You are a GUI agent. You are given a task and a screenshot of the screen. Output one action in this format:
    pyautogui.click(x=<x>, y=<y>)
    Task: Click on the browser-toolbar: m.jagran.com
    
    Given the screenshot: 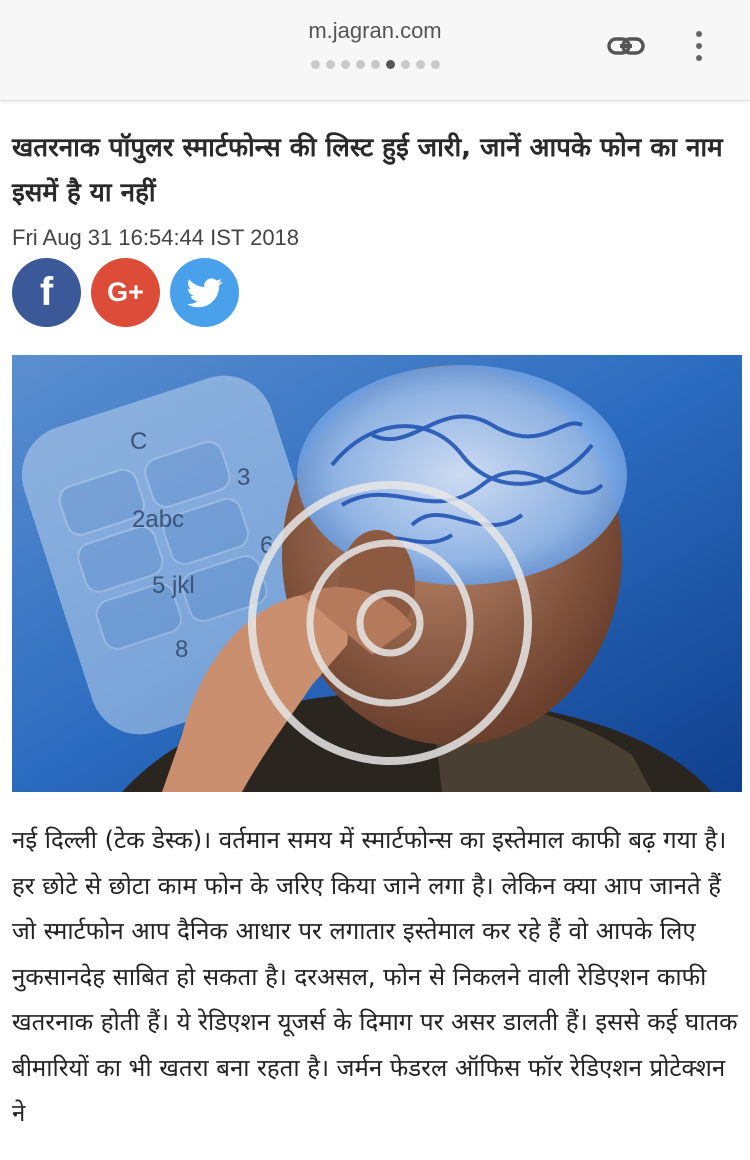 What is the action you would take?
    pyautogui.click(x=375, y=50)
    